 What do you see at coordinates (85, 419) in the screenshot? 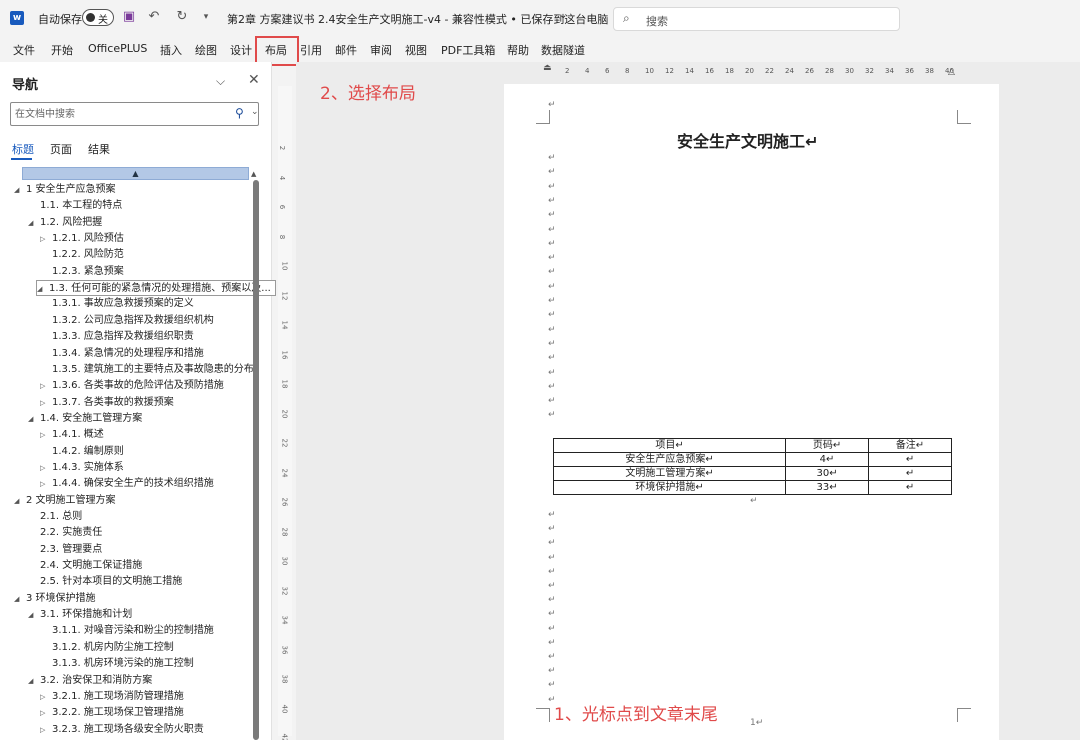
I see `nav-heading-item: ◢ 1.4. 安全施工管理方案` at bounding box center [85, 419].